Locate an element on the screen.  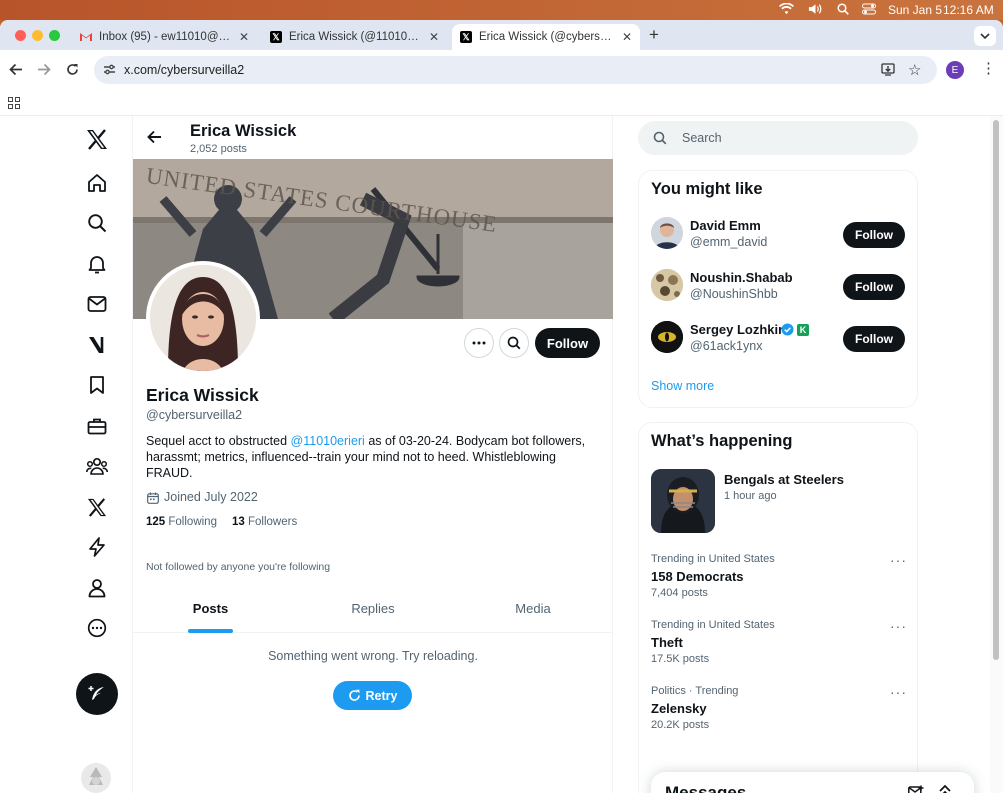
site-info-icon is located at coordinates (109, 71).